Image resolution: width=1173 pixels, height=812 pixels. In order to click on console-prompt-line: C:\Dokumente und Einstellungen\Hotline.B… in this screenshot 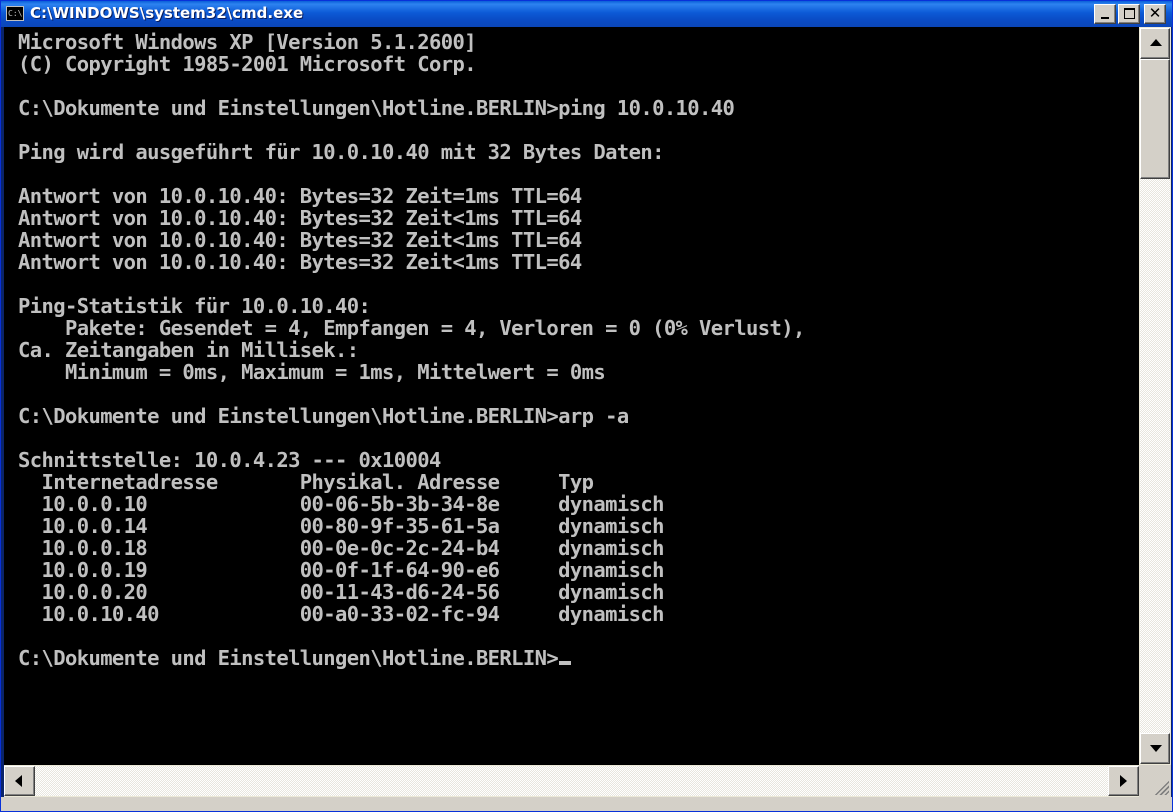, I will do `click(295, 658)`.